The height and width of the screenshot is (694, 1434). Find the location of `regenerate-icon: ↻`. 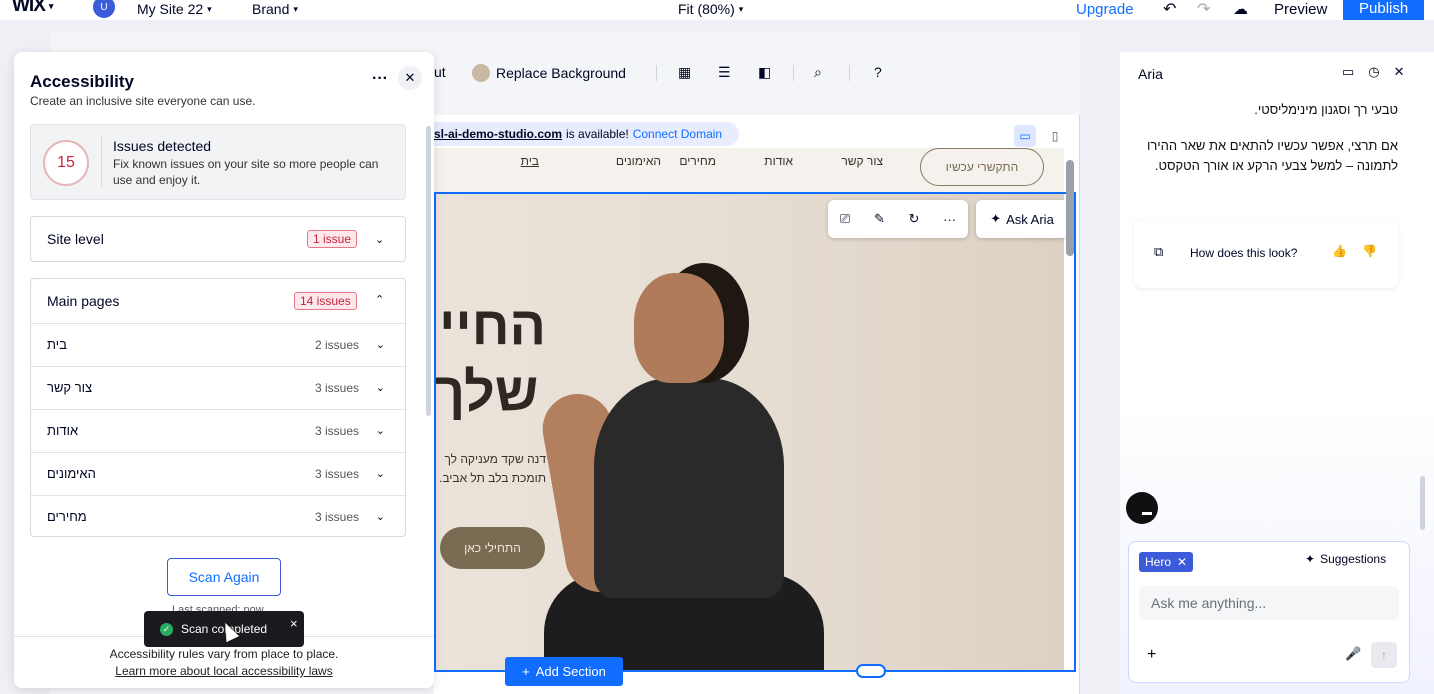

regenerate-icon: ↻ is located at coordinates (914, 219).